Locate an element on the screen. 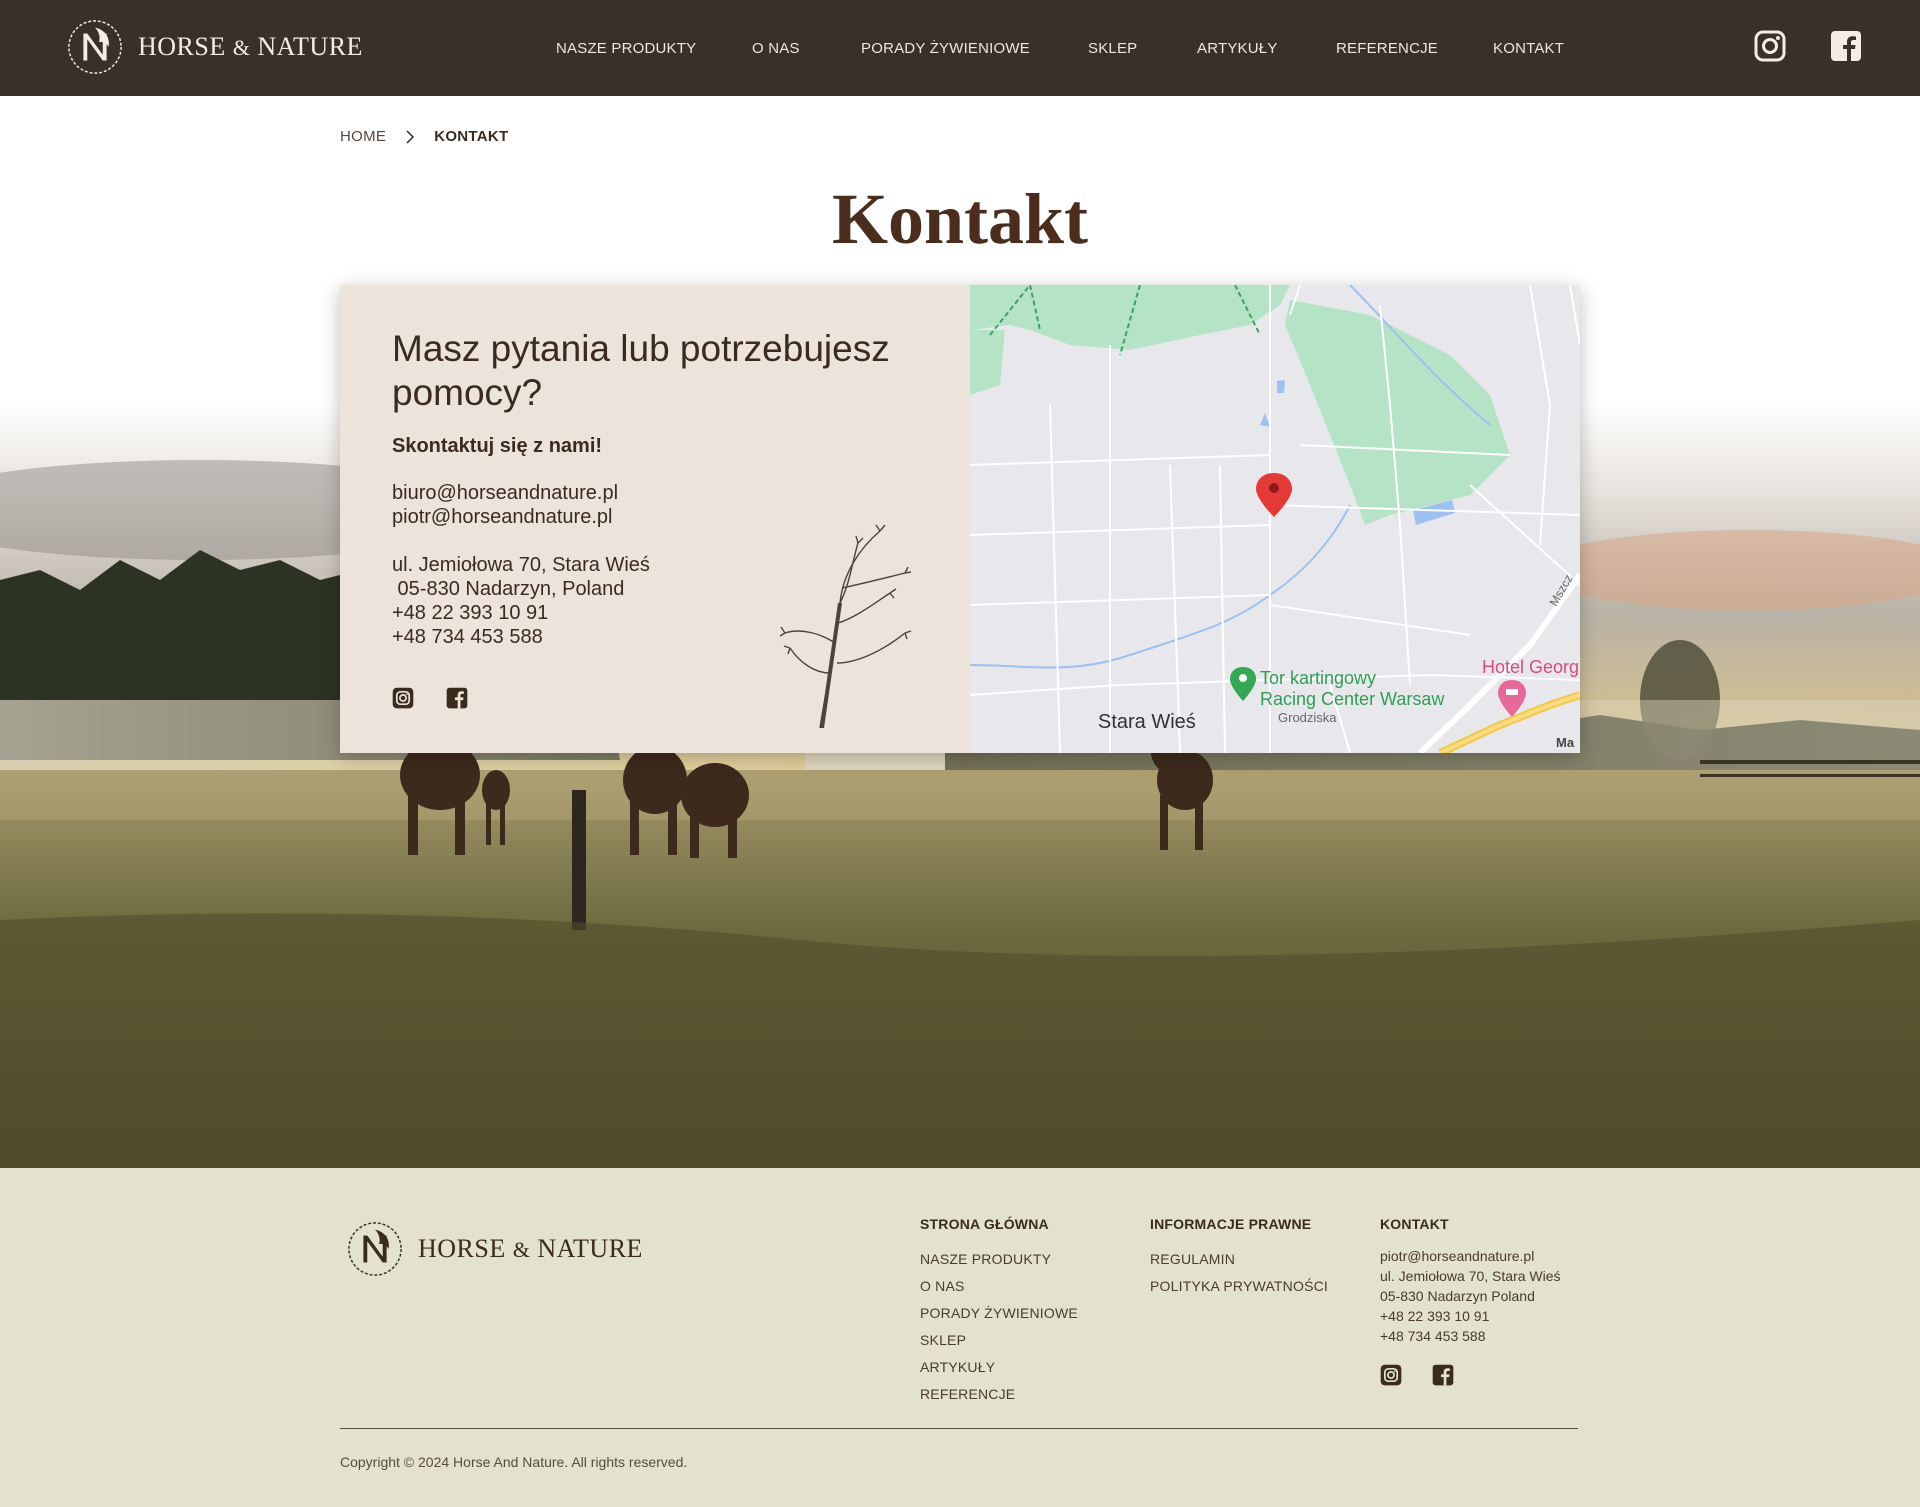 Image resolution: width=1920 pixels, height=1507 pixels. breadcrumb: HOME KONTAKT is located at coordinates (424, 136).